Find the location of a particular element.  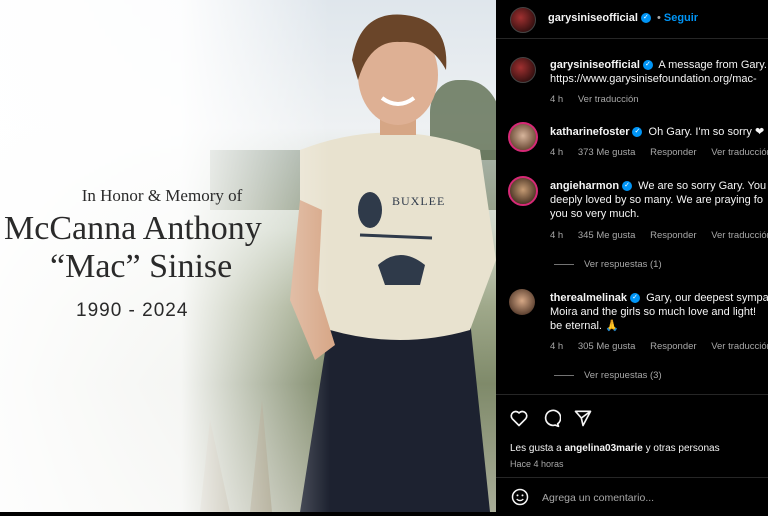

author-avatar is located at coordinates (523, 20).